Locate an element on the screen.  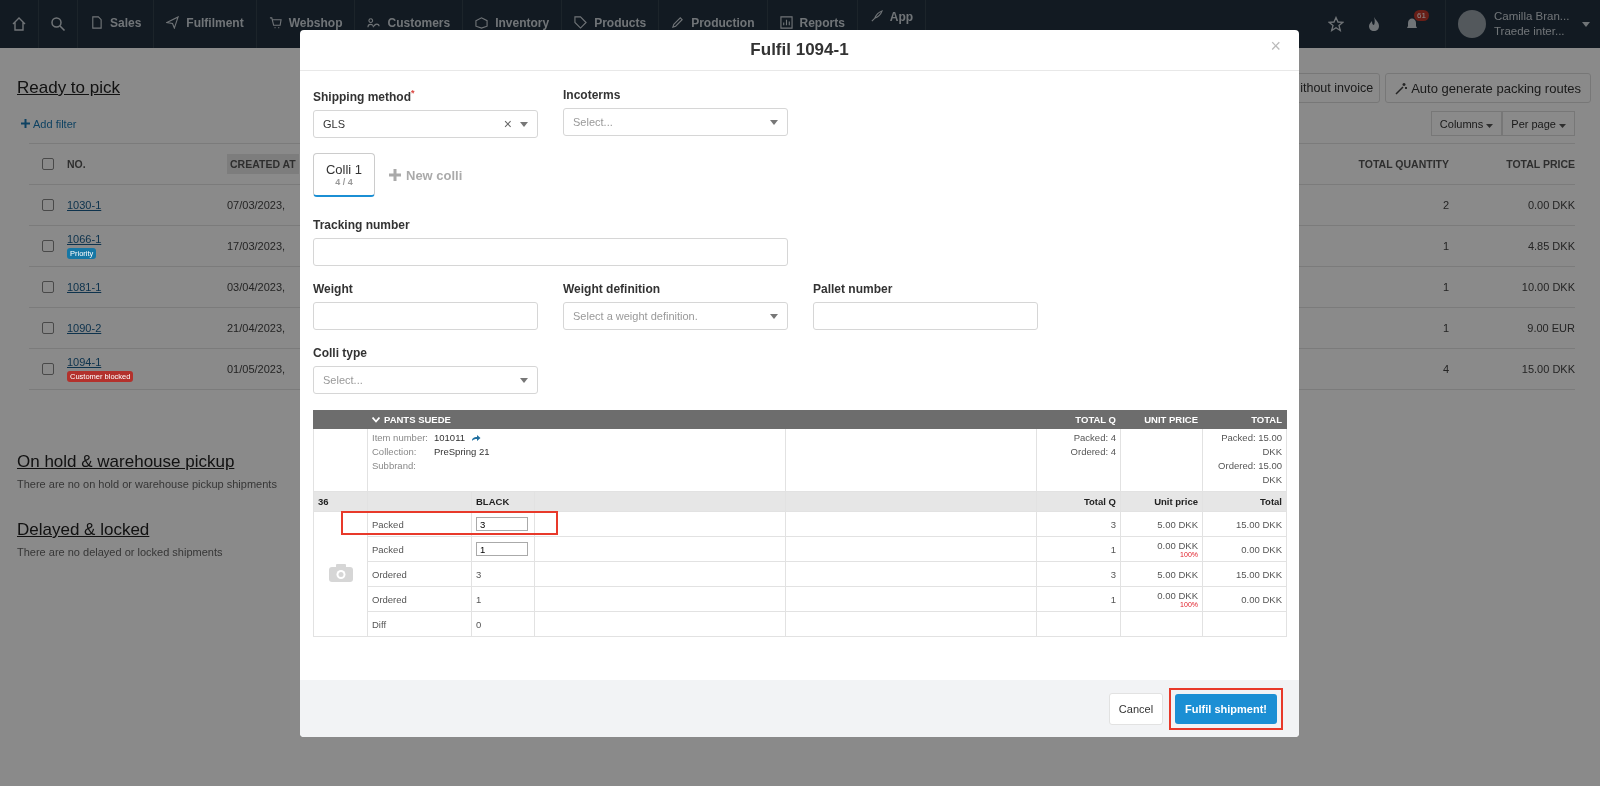
column-header: CREATED AT is located at coordinates (263, 164).